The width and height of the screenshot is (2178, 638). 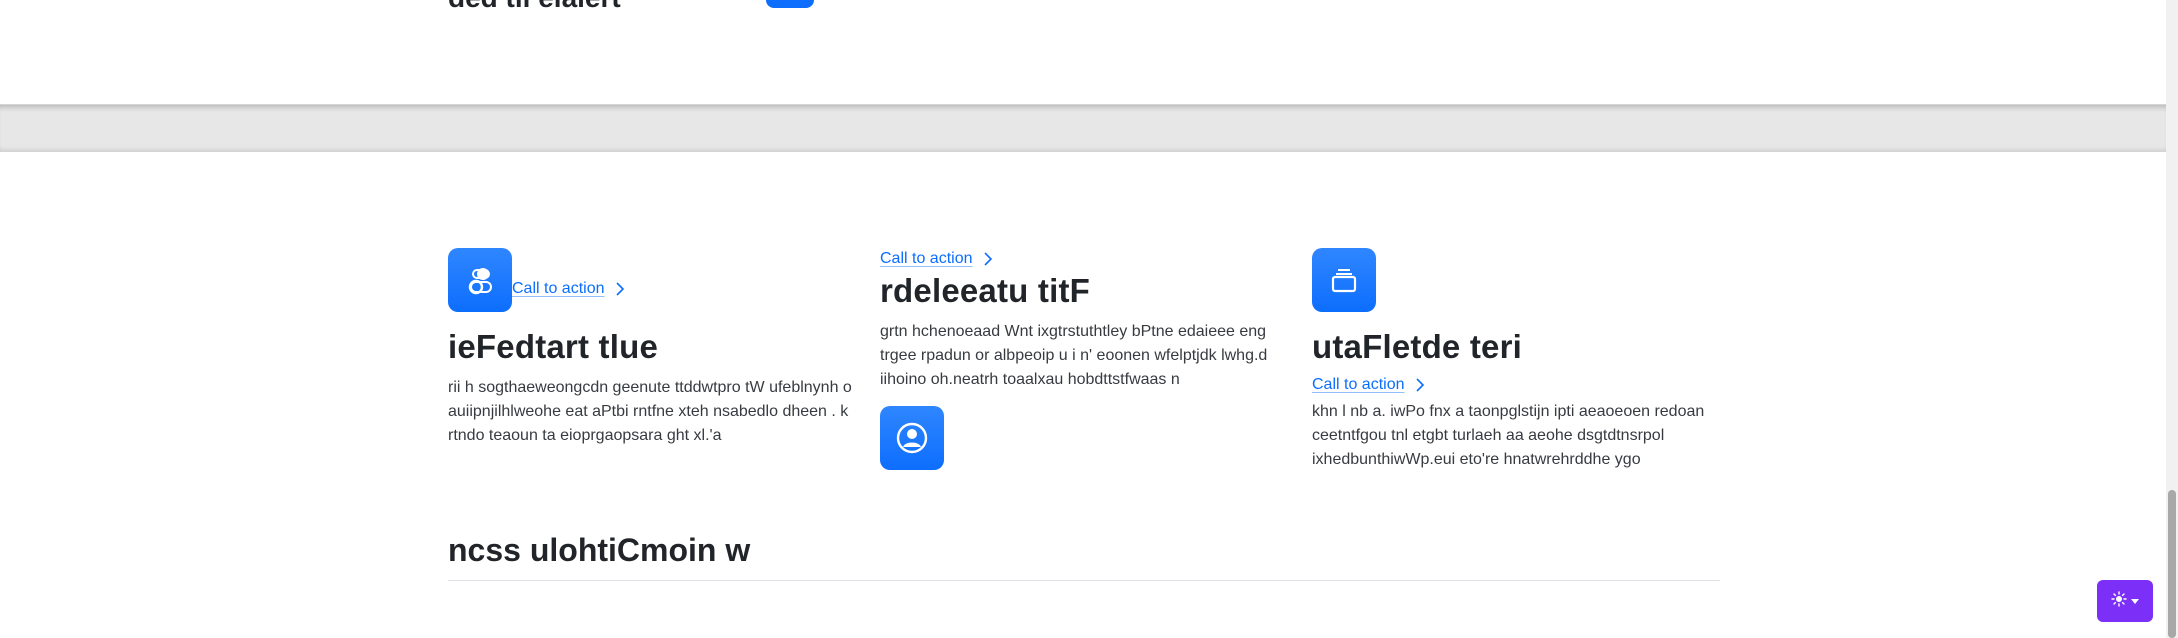 I want to click on feature-1-title: ieFedtart tlue, so click(x=553, y=346).